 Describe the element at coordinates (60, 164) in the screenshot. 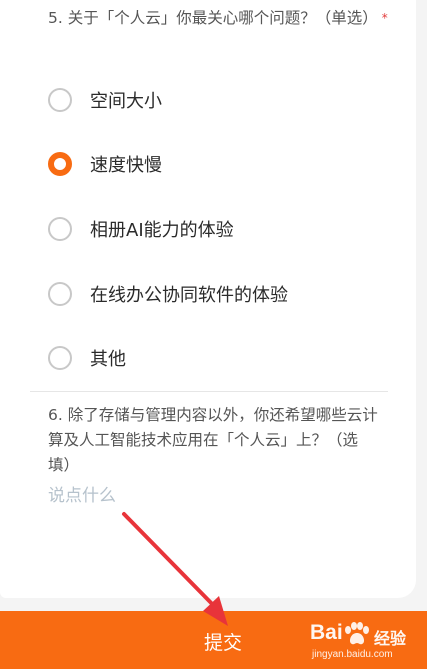

I see `radio-button-selected` at that location.